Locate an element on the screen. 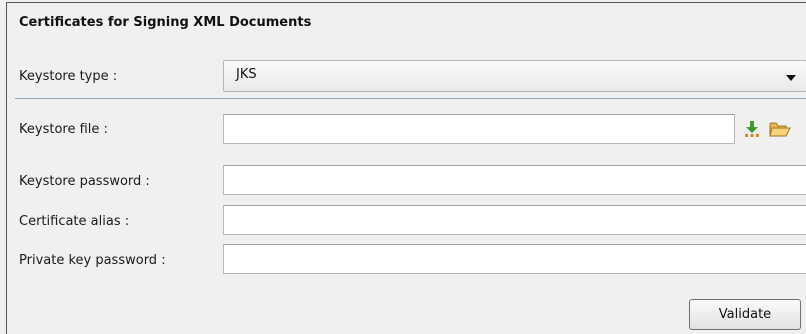 The height and width of the screenshot is (334, 806). keystore-type-value: JKS is located at coordinates (246, 74).